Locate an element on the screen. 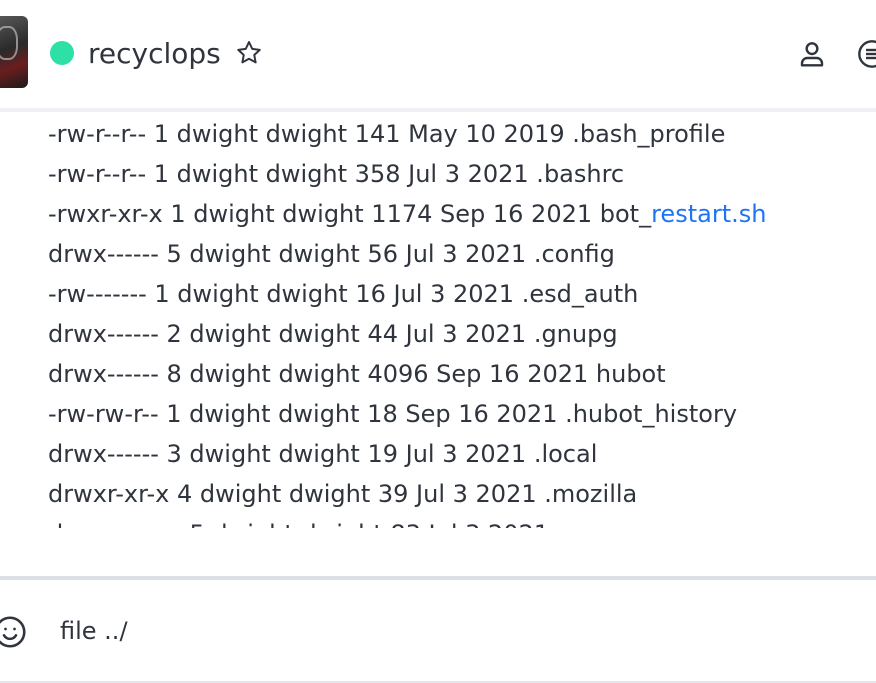 Image resolution: width=876 pixels, height=683 pixels. kebab-menu-icon is located at coordinates (866, 54).